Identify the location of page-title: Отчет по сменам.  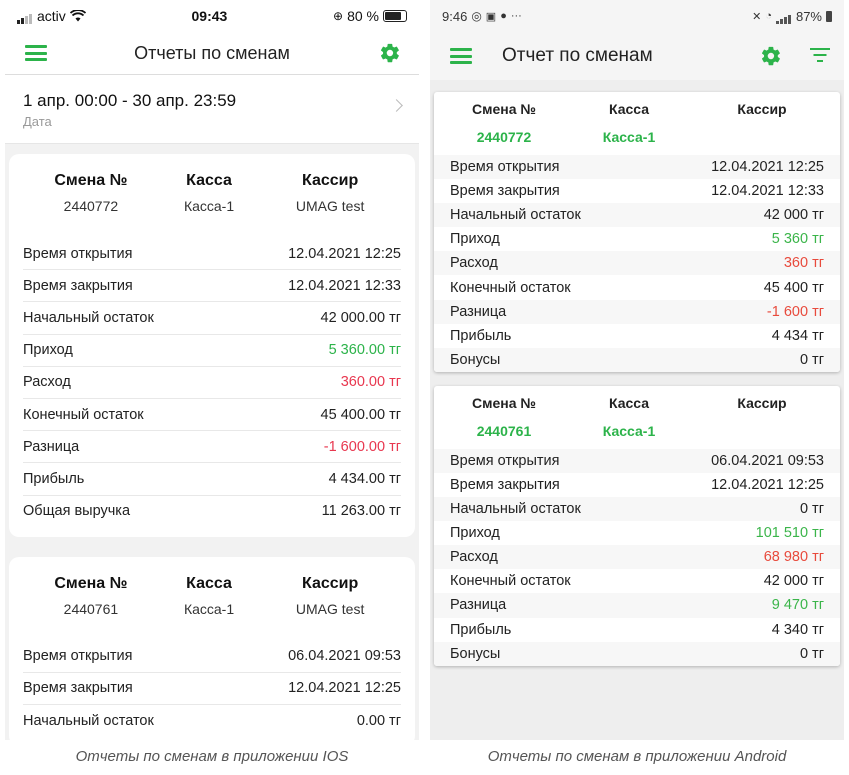
(577, 55).